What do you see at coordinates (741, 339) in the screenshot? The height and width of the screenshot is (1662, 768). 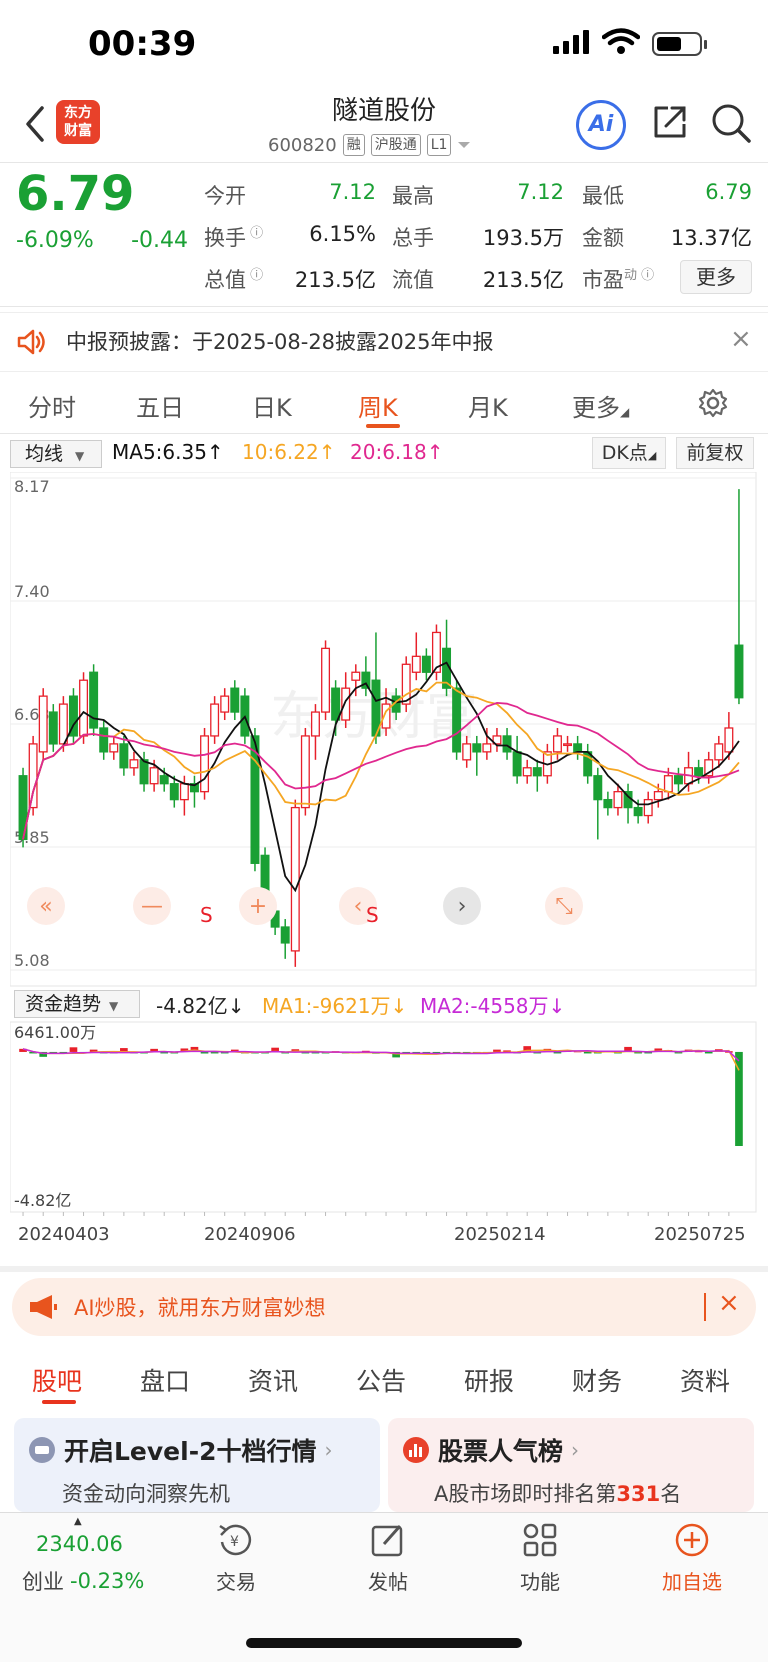 I see `notice-close-button: ×` at bounding box center [741, 339].